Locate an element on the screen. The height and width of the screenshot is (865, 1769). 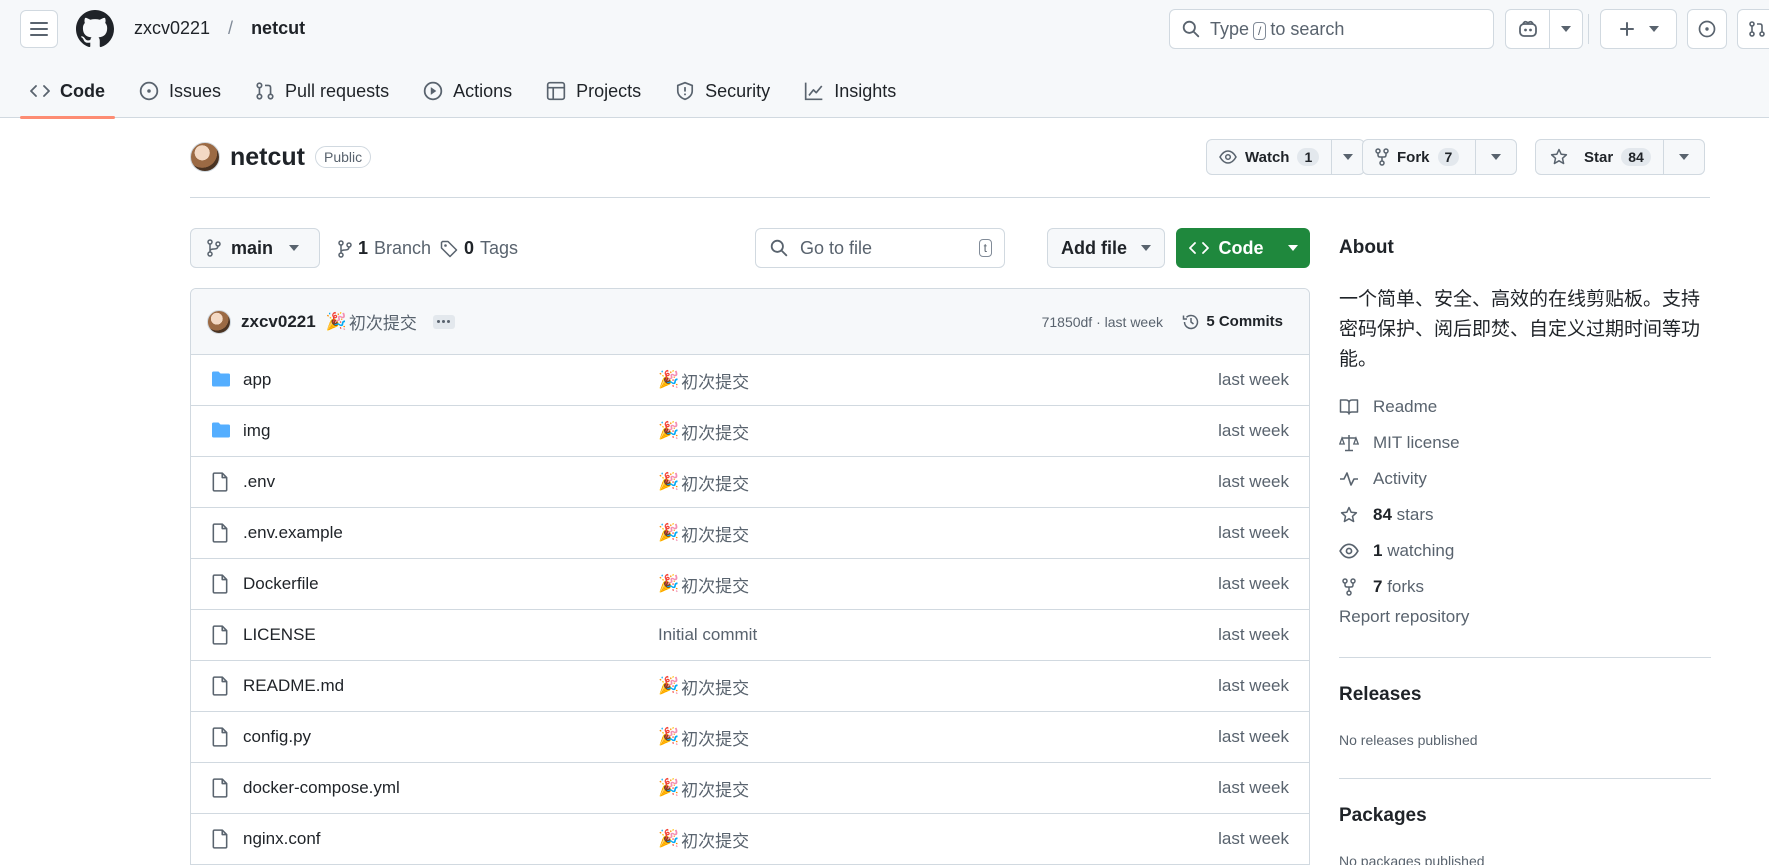
search-shortcut-key: / is located at coordinates (1260, 30).